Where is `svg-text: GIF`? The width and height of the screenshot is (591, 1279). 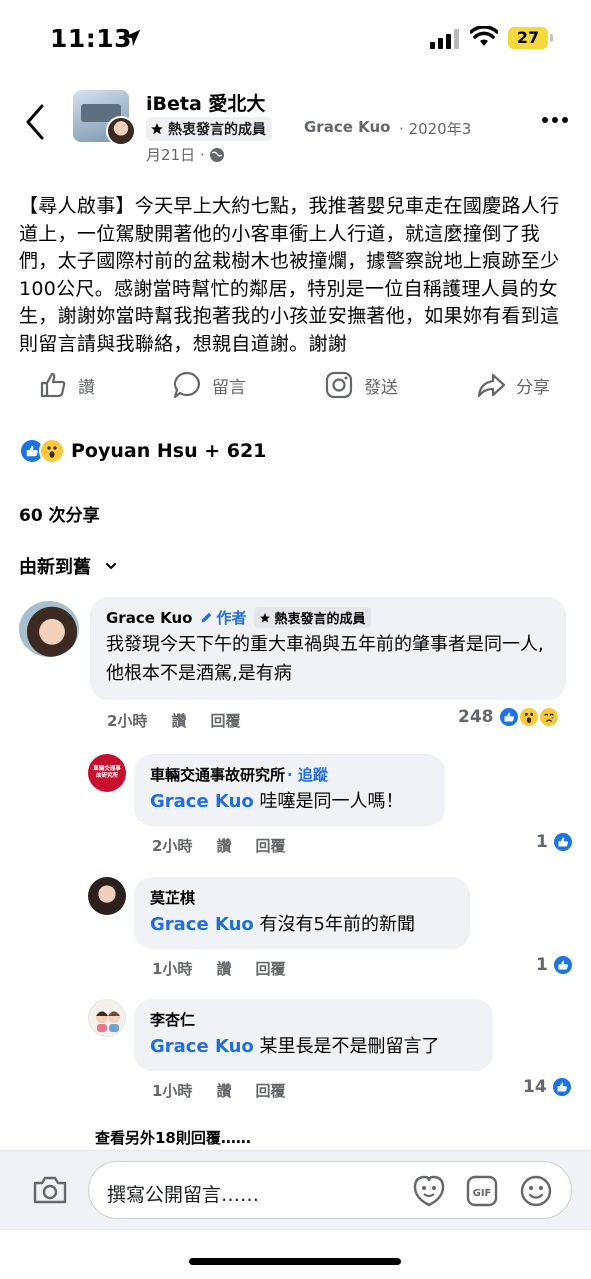 svg-text: GIF is located at coordinates (482, 1193).